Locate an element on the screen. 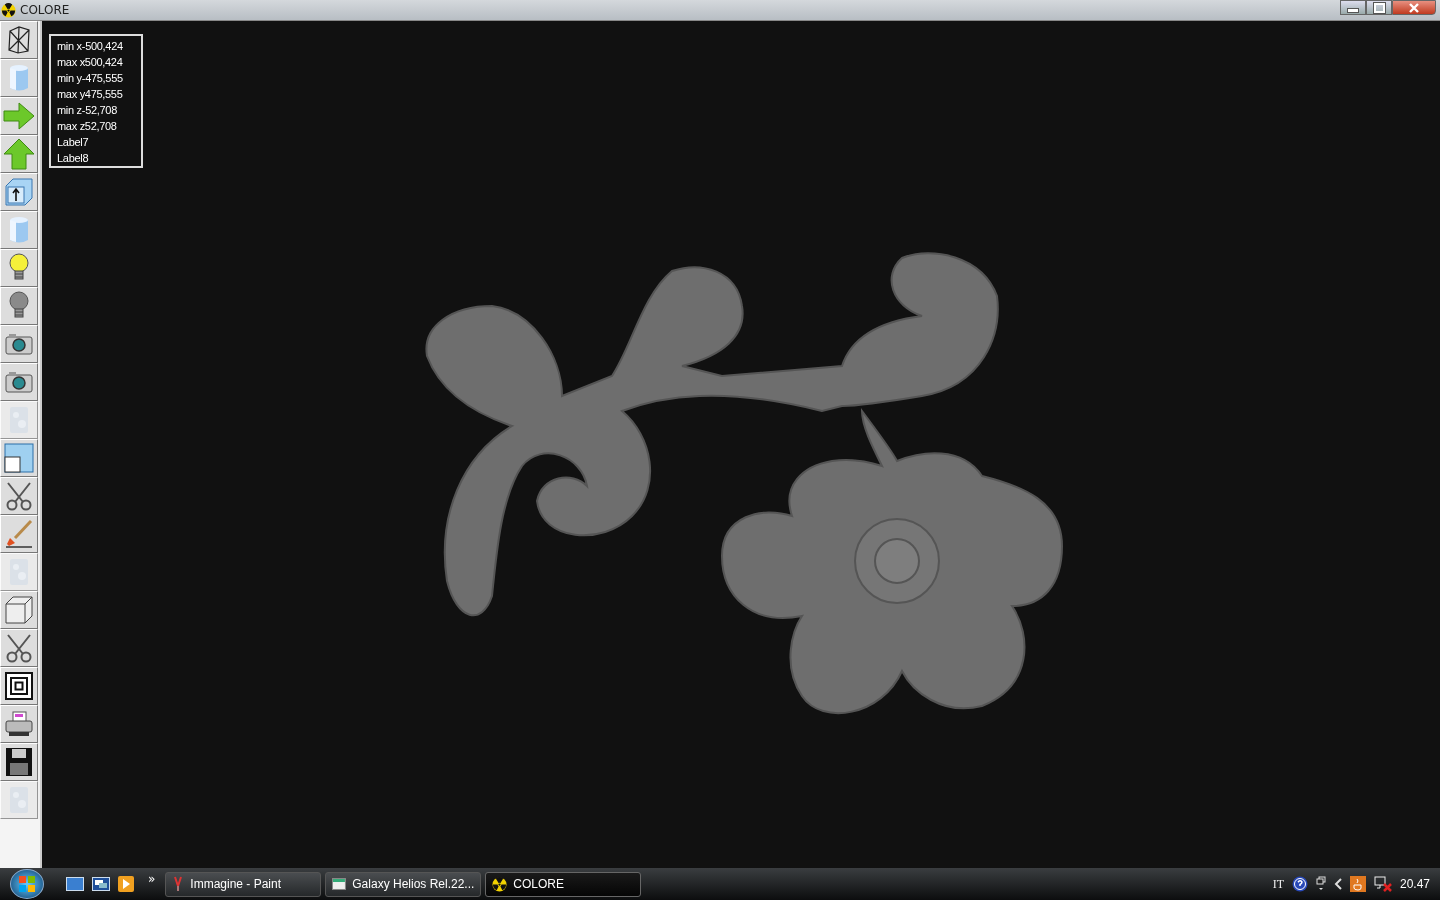  window-app-icon is located at coordinates (339, 884).